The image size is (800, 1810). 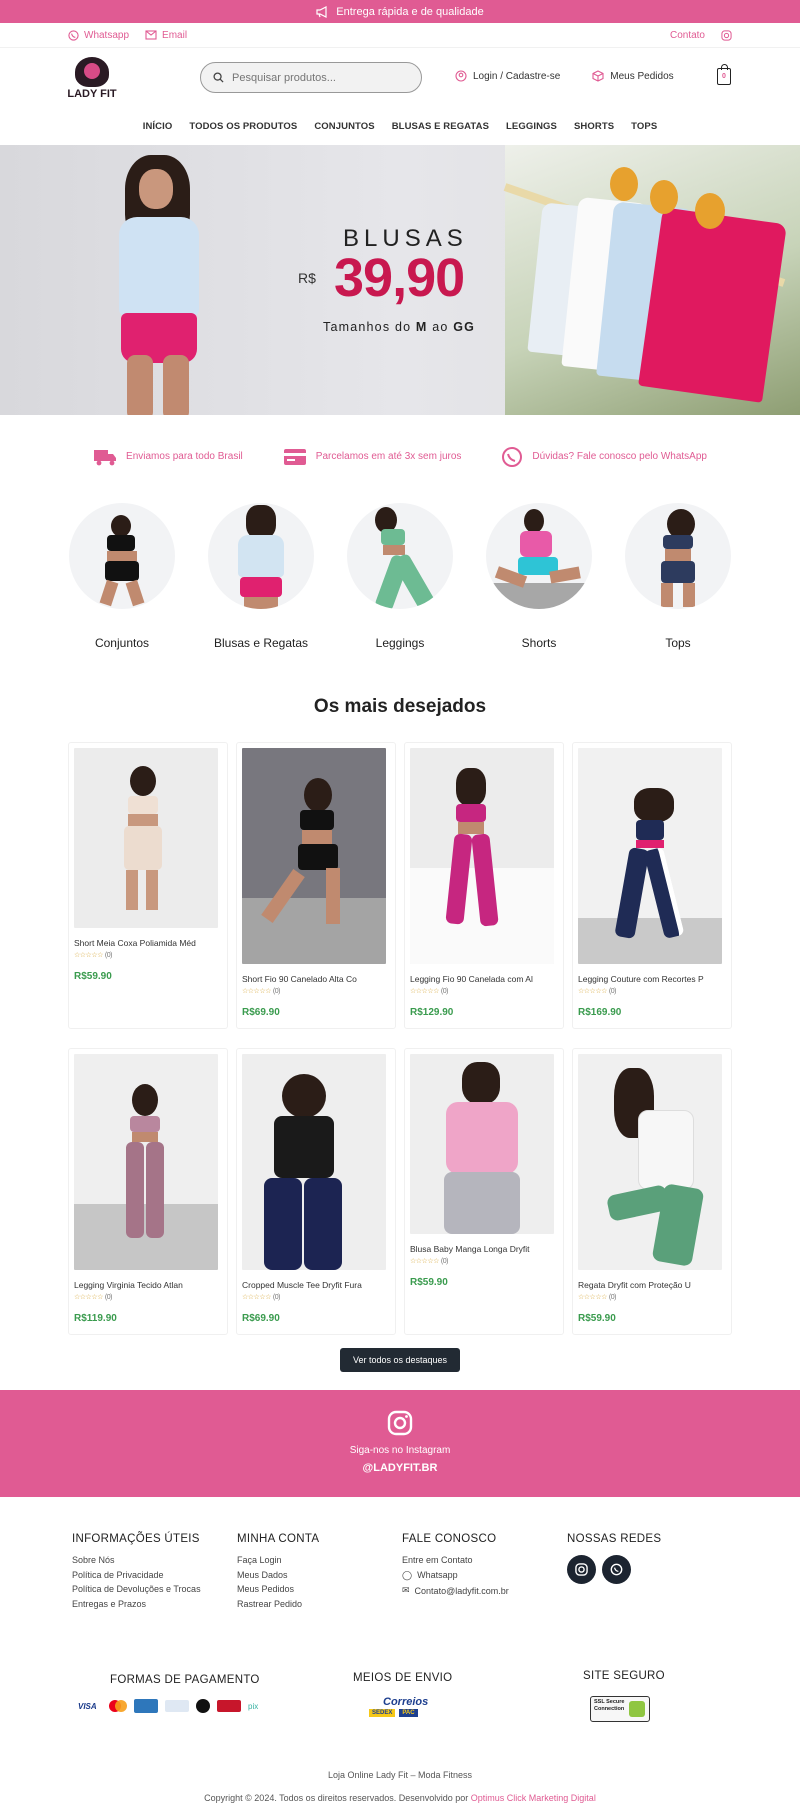 I want to click on footer-social: NOSSAS REDES, so click(x=649, y=1573).